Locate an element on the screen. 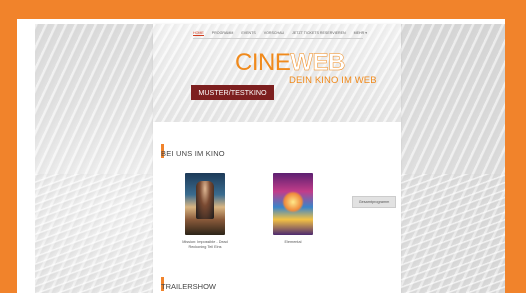  trailer-heading: TRAILERSHOW is located at coordinates (189, 286).